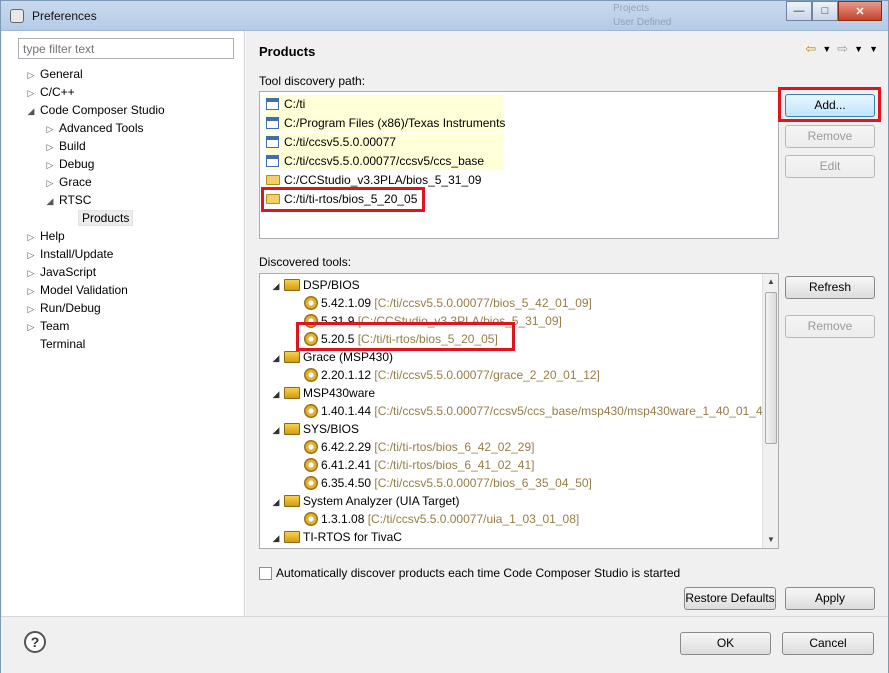 This screenshot has width=889, height=673. What do you see at coordinates (312, 81) in the screenshot?
I see `discovery-path-label: Tool discovery path:` at bounding box center [312, 81].